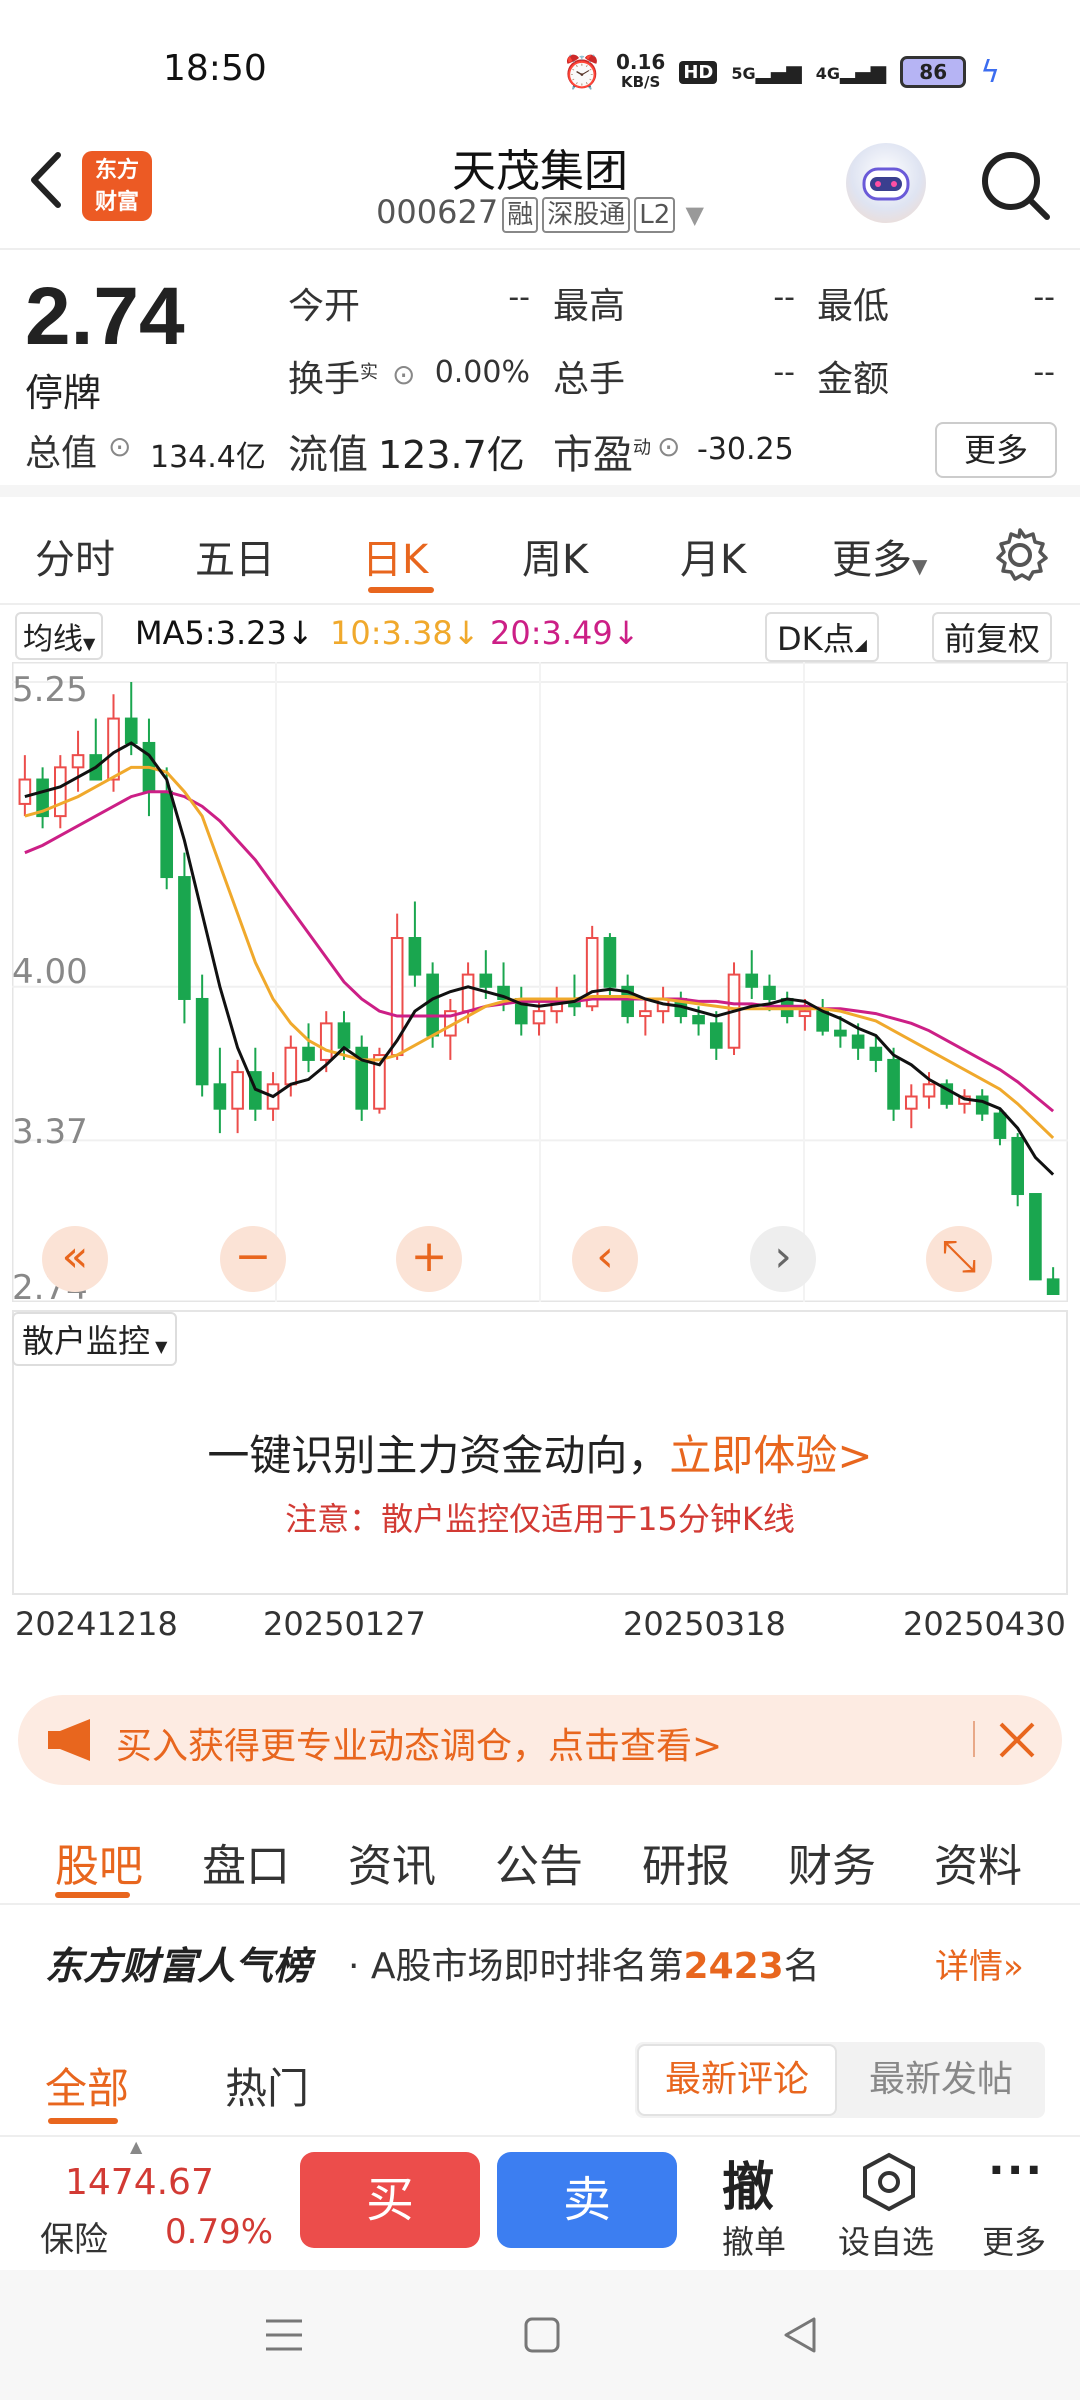  I want to click on more-dots-icon: ···, so click(1016, 2170).